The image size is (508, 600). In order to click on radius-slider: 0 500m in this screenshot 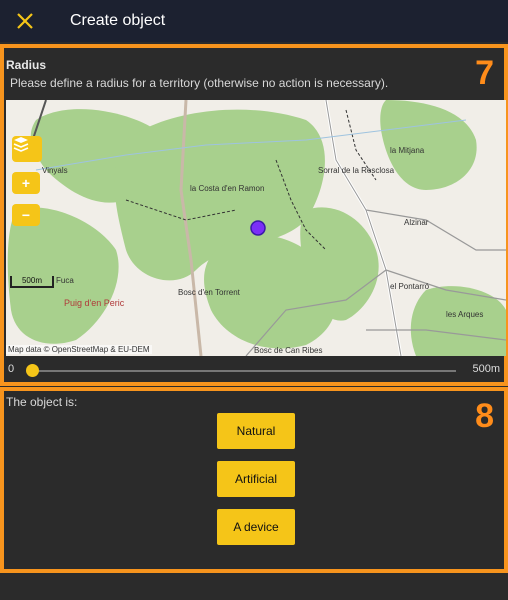, I will do `click(254, 371)`.